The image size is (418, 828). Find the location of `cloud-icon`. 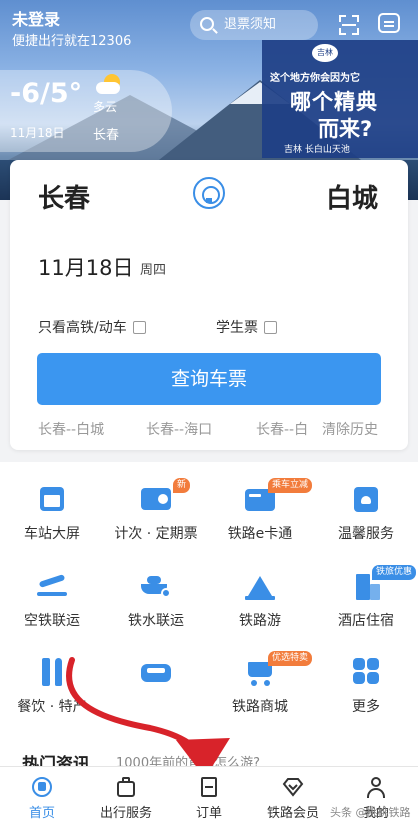

cloud-icon is located at coordinates (108, 88).